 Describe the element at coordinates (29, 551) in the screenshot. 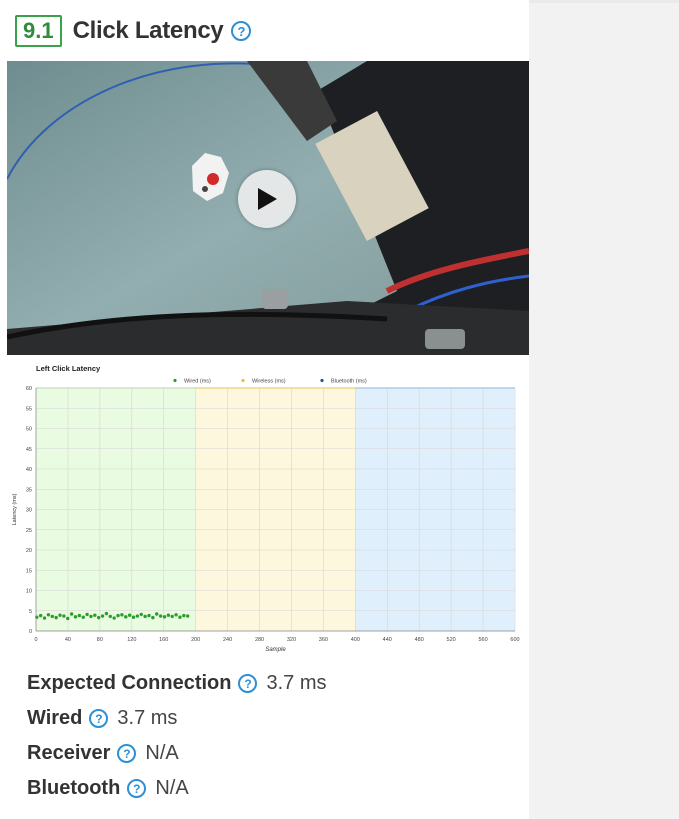

I see `y-tick-label: 20` at that location.